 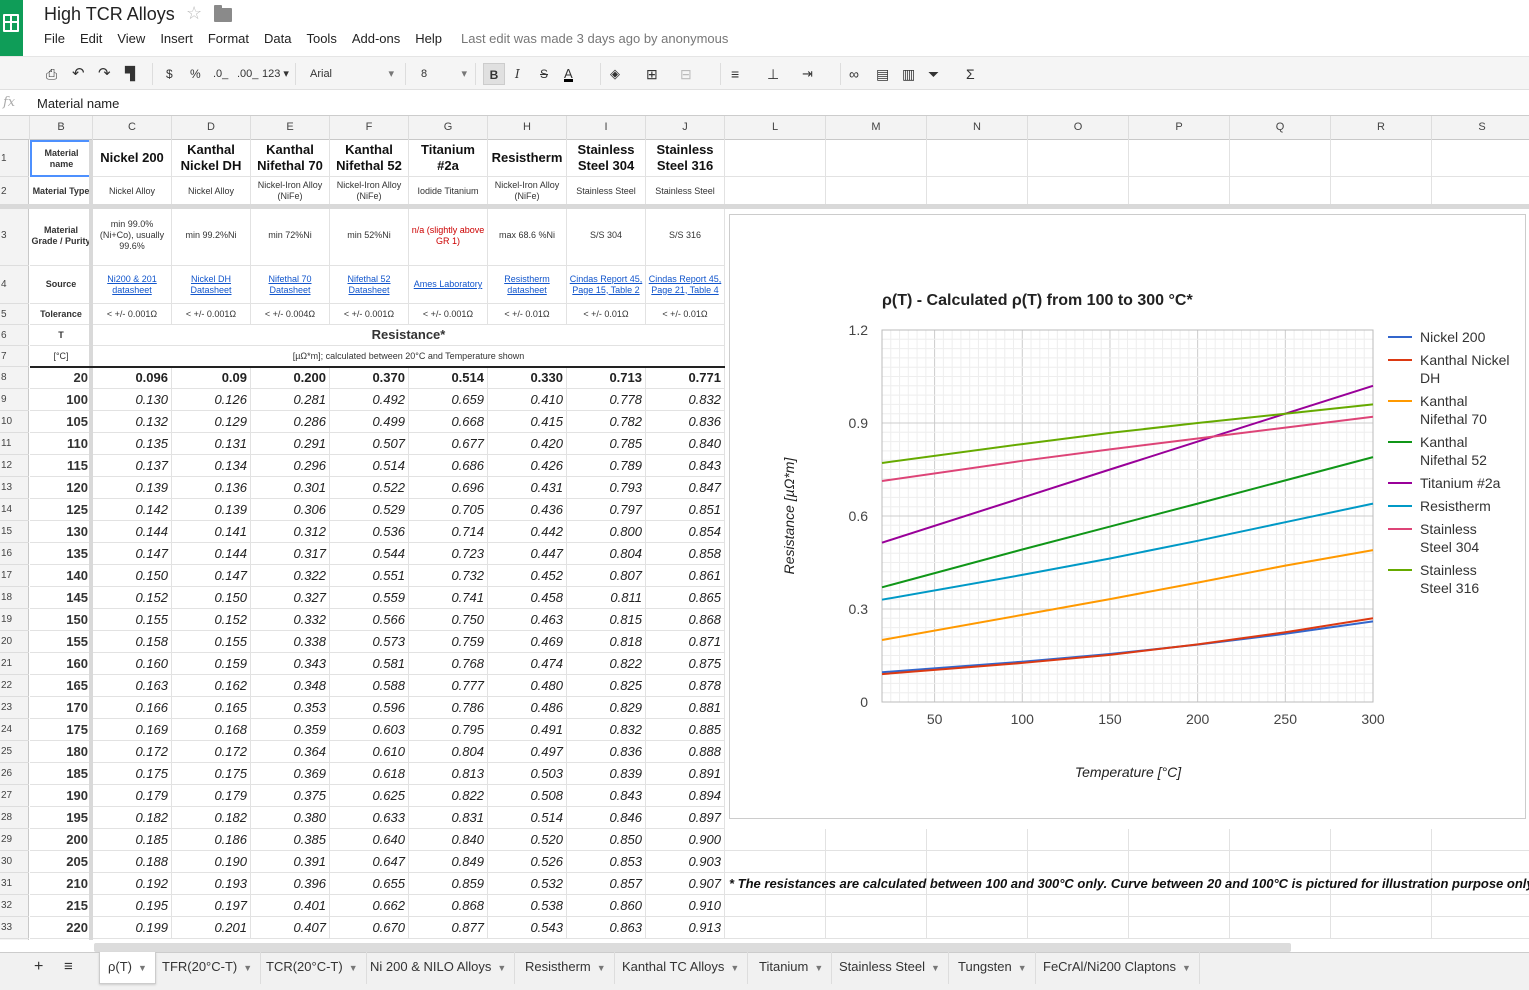 I want to click on resistance-cell: 0.396, so click(x=290, y=884).